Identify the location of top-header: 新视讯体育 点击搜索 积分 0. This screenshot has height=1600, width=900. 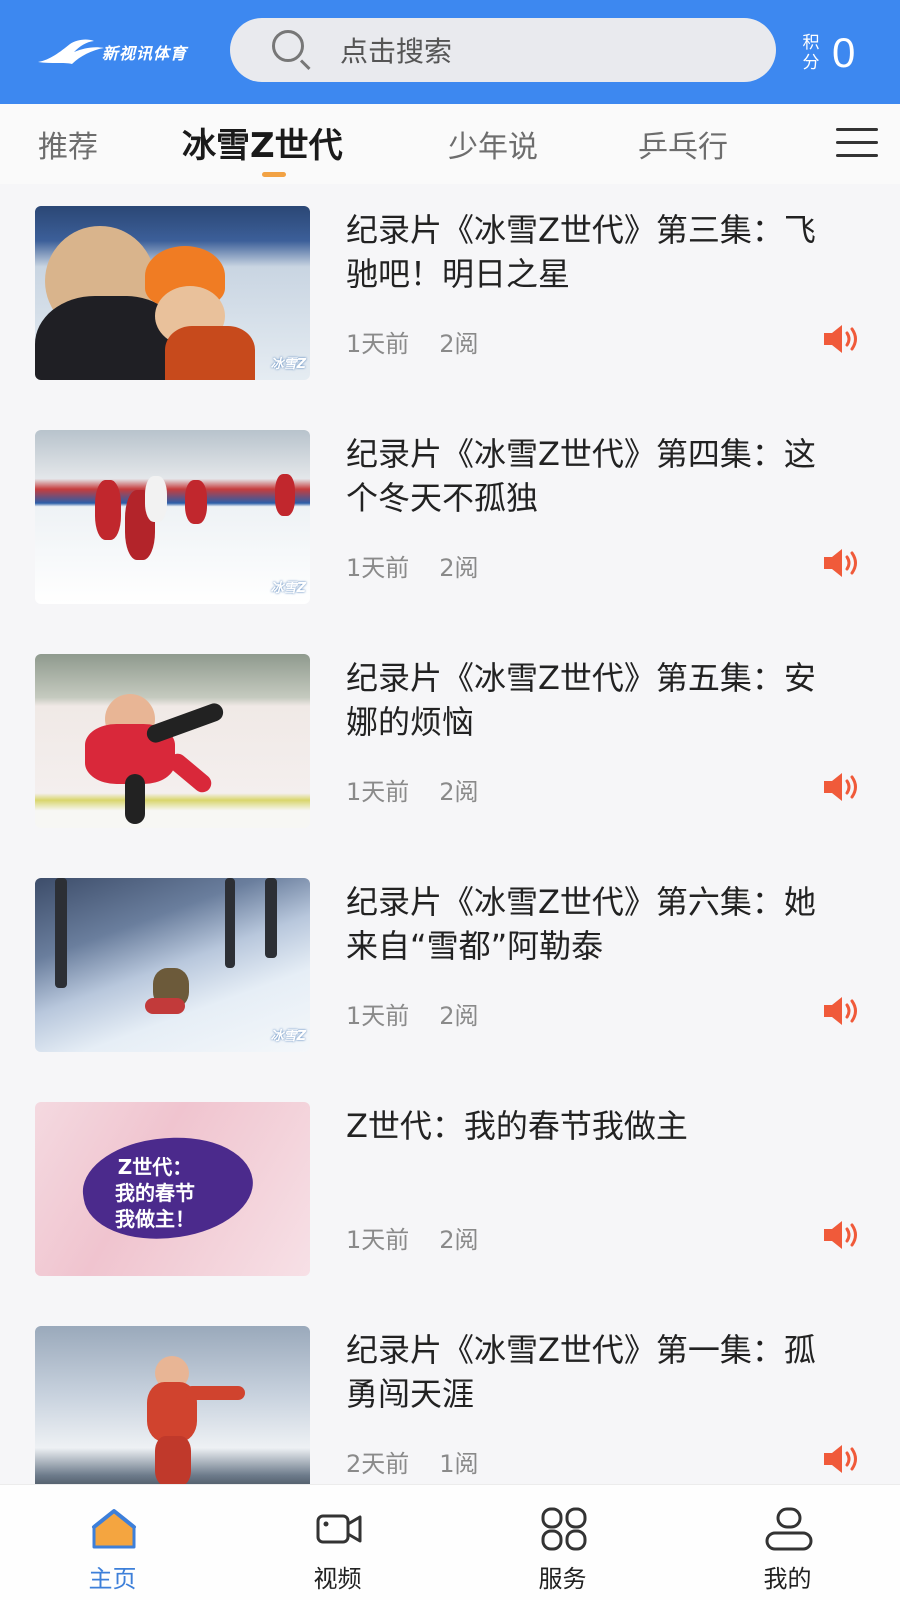
(450, 52).